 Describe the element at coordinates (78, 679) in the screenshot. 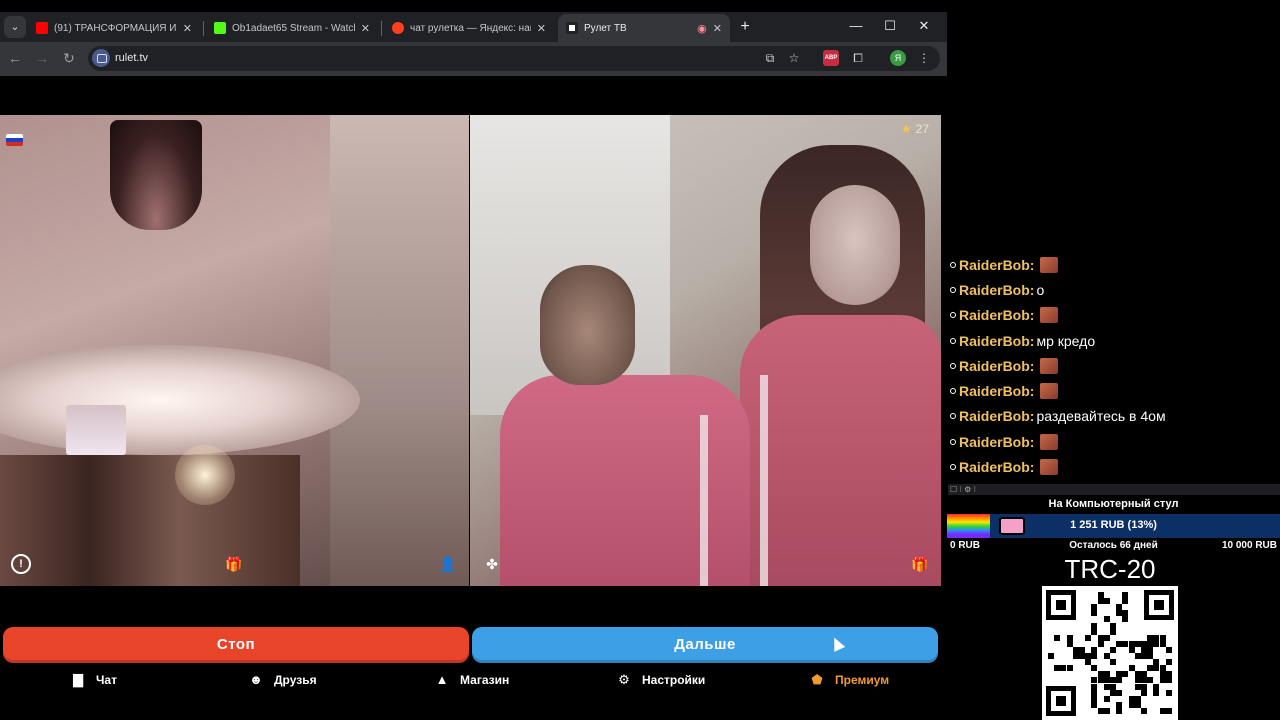

I see `chat-icon: ▇` at that location.